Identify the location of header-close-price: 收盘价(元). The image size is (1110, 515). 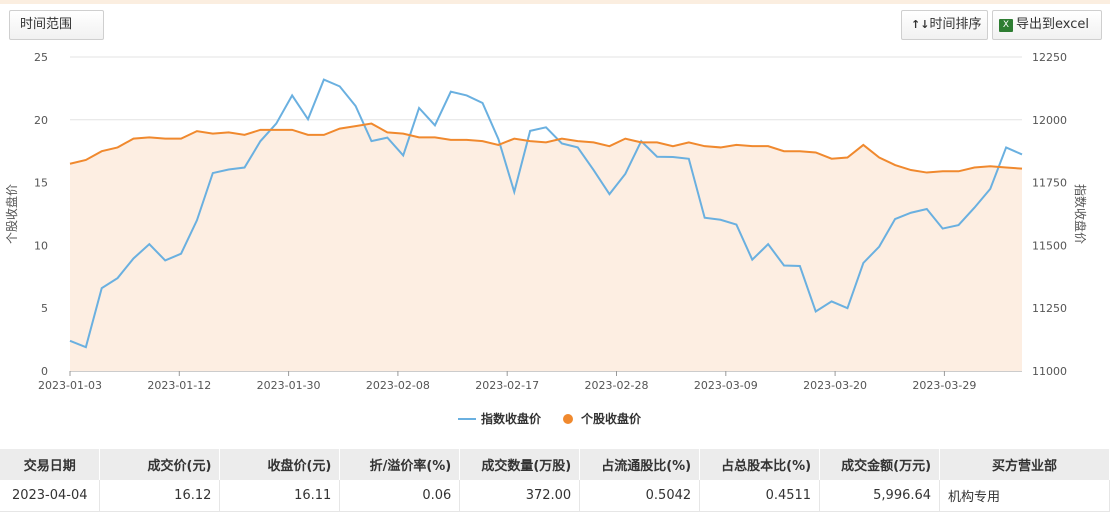
(280, 464).